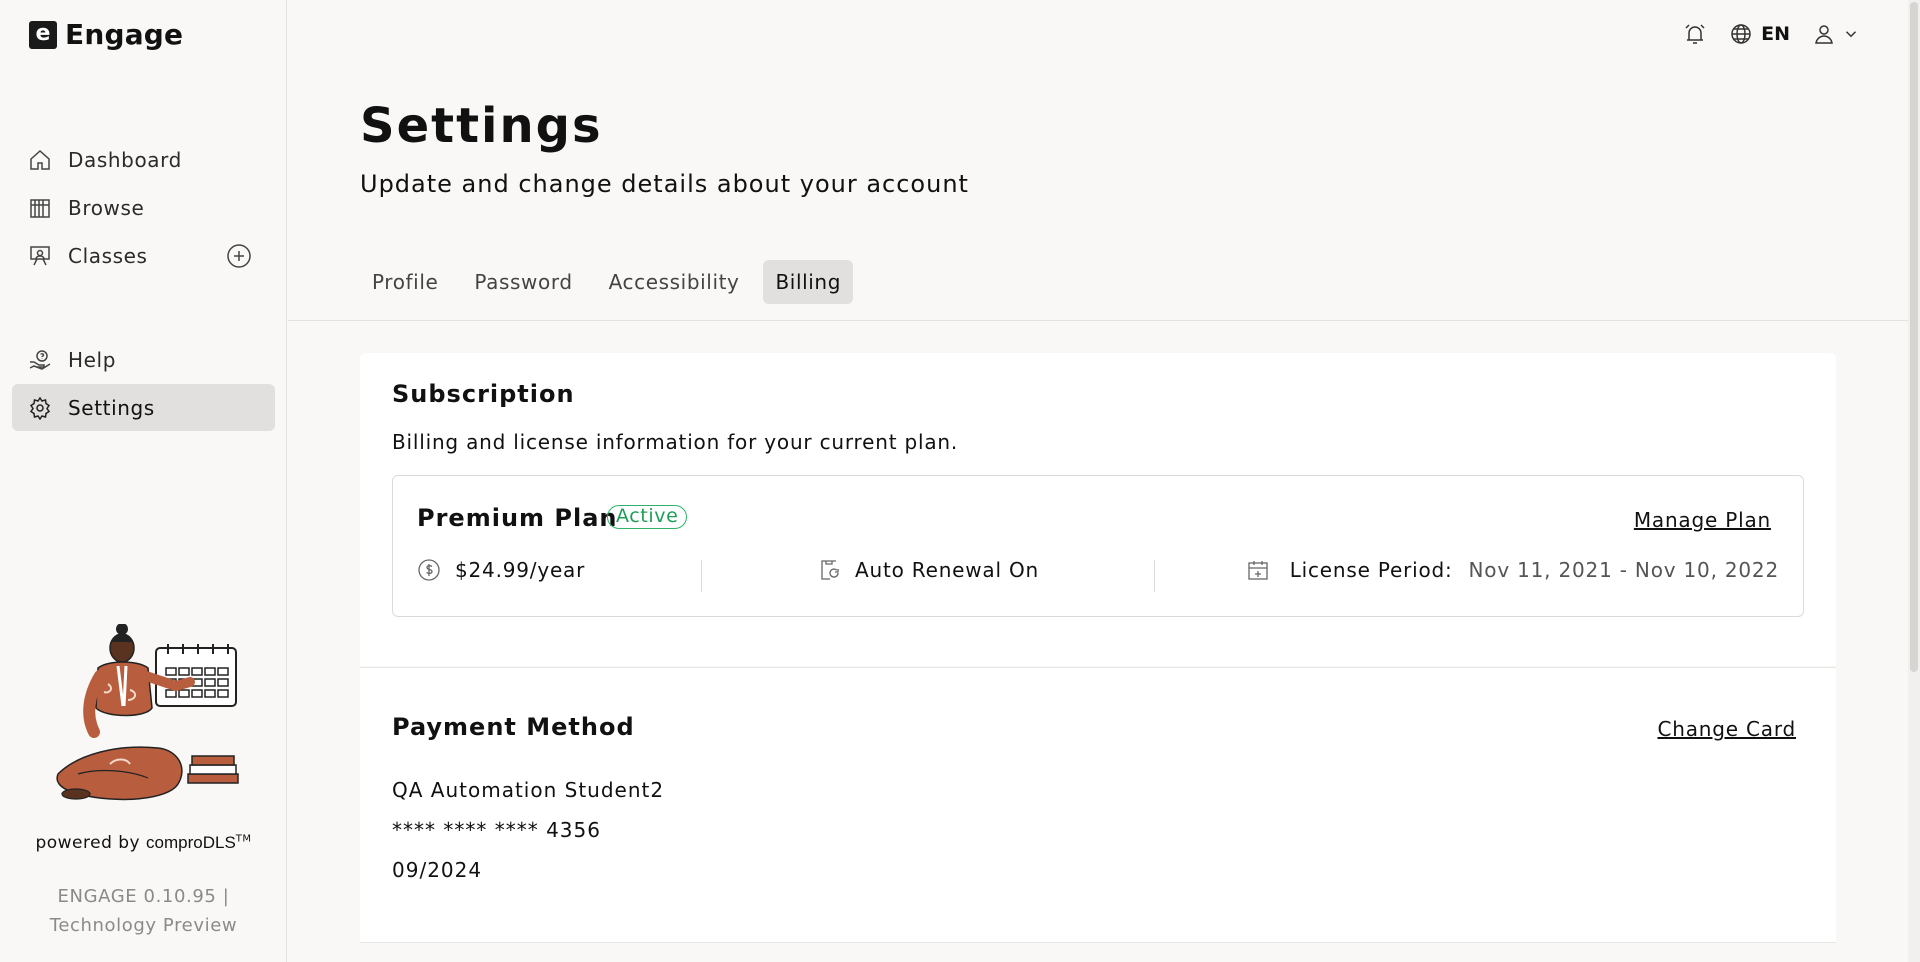  What do you see at coordinates (1104, 320) in the screenshot?
I see `tabs-divider` at bounding box center [1104, 320].